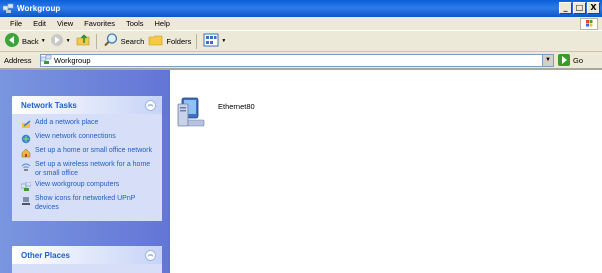  What do you see at coordinates (156, 41) in the screenshot?
I see `folders-icon` at bounding box center [156, 41].